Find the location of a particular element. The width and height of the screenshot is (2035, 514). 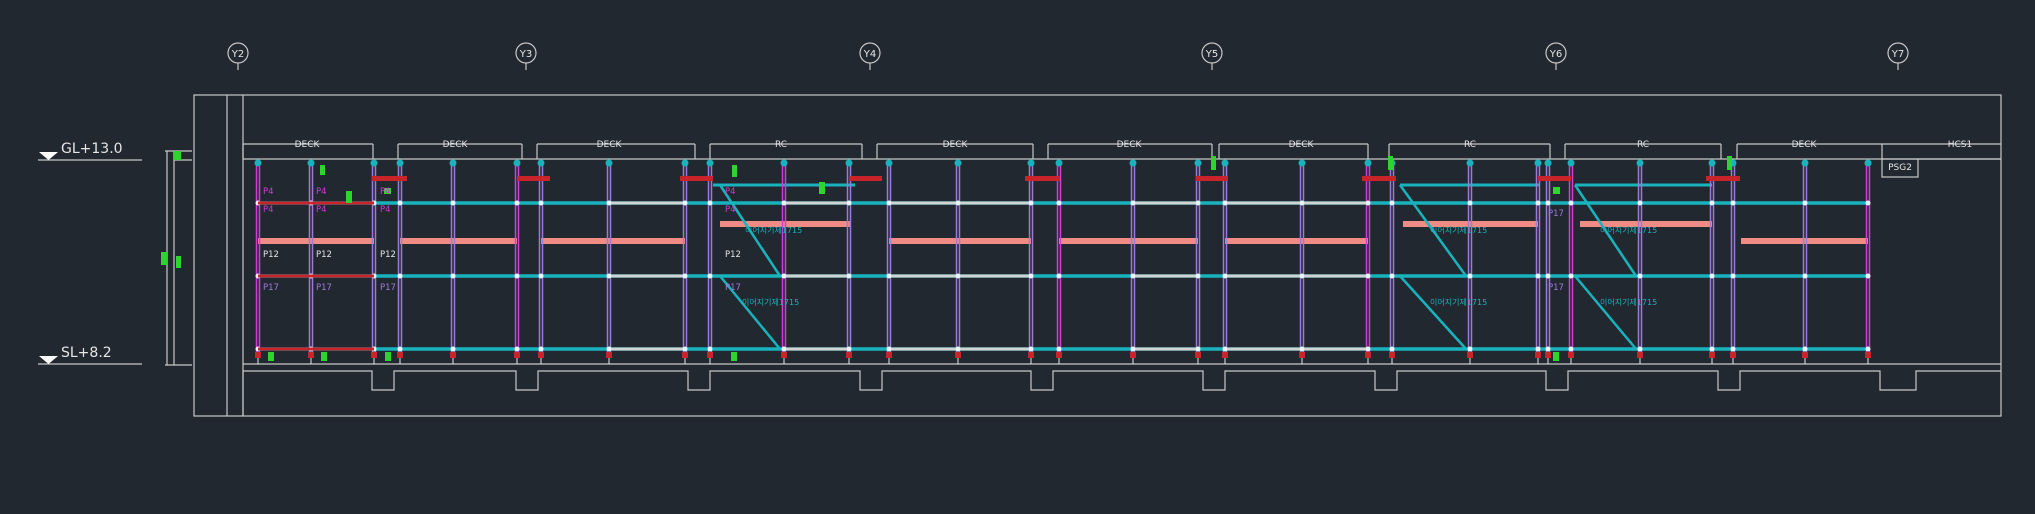

dimension-marker is located at coordinates (177, 155).